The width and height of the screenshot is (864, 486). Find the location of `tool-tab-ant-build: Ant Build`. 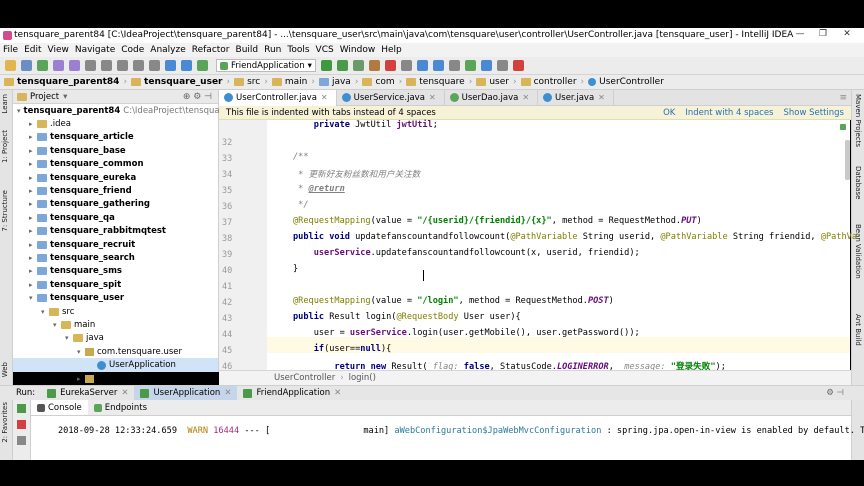

tool-tab-ant-build: Ant Build is located at coordinates (858, 330).